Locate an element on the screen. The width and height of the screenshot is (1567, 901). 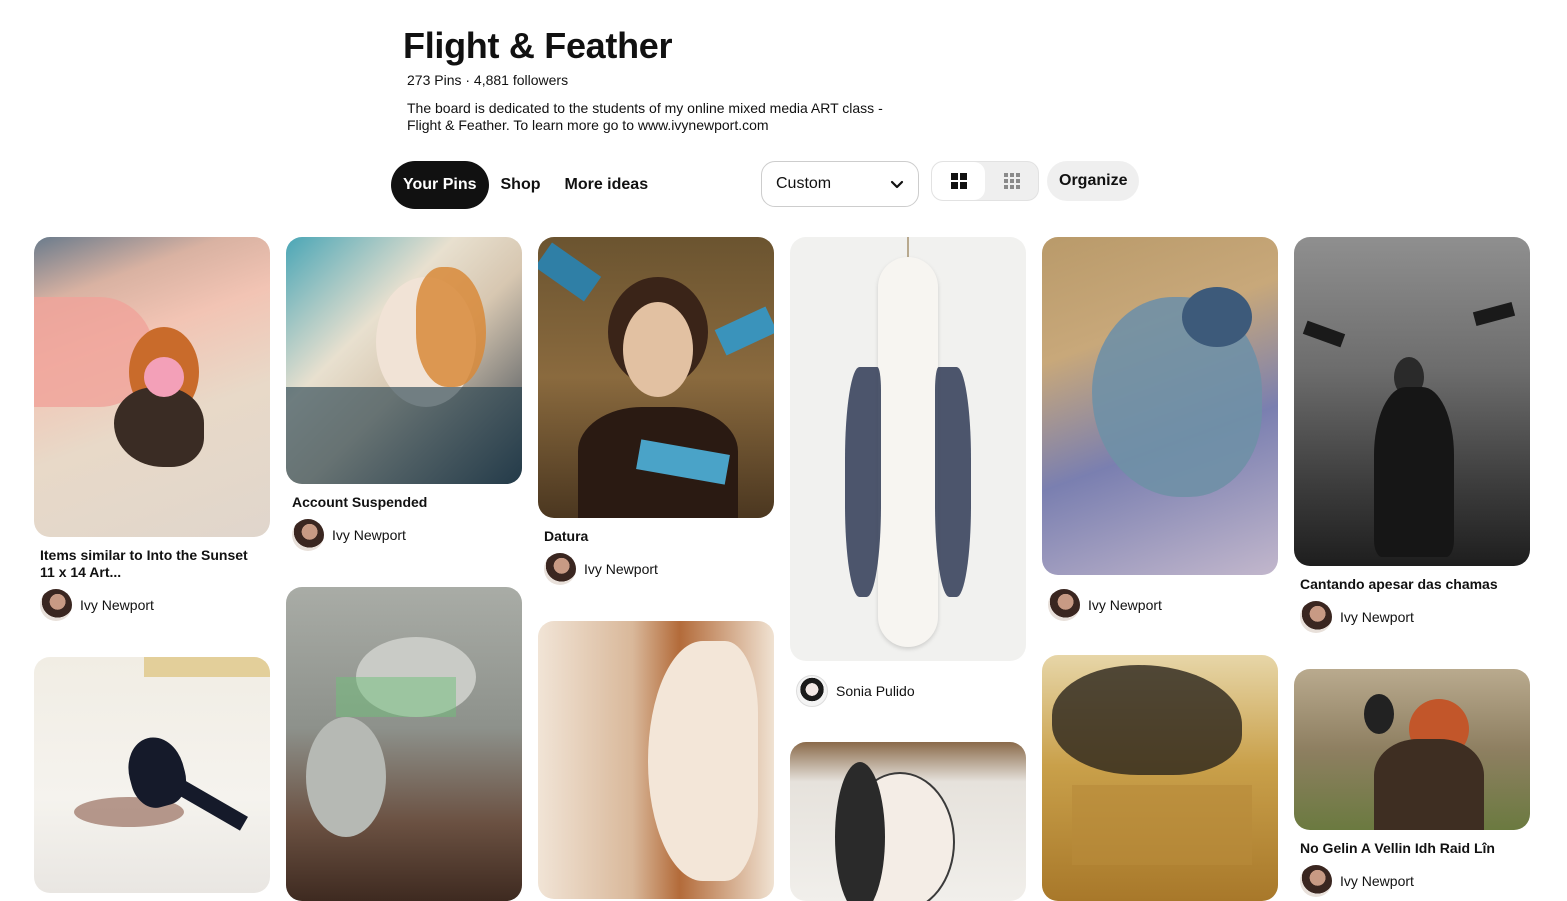
board-tabs: Your Pins Shop More ideas is located at coordinates (525, 185).